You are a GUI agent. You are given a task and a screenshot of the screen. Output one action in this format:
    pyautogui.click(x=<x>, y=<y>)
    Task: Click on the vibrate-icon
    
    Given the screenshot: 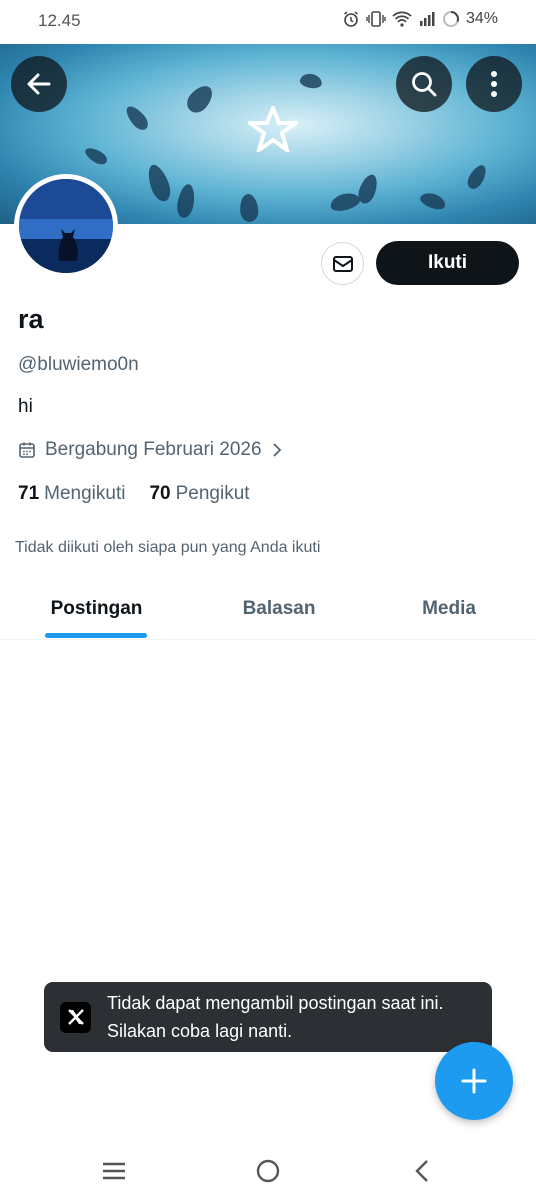 What is the action you would take?
    pyautogui.click(x=376, y=19)
    